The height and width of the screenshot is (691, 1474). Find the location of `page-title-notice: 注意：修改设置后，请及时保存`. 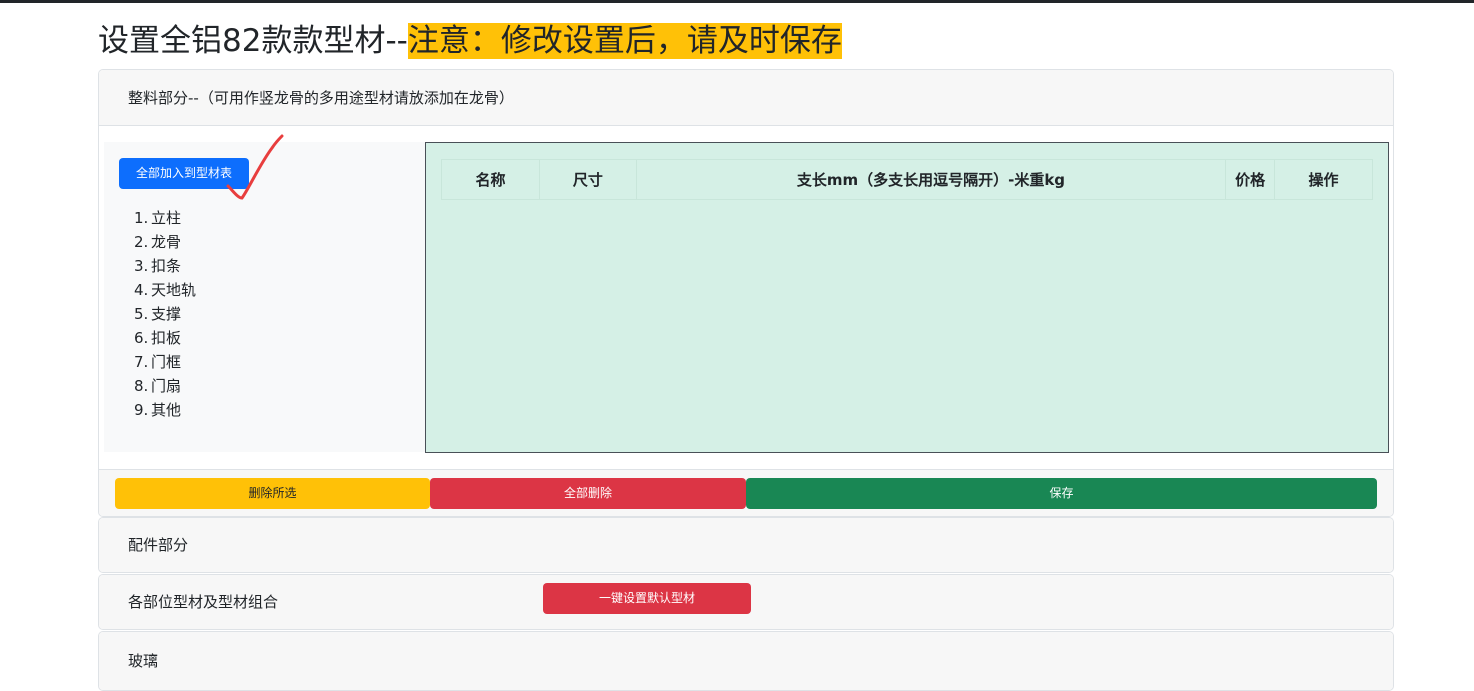

page-title-notice: 注意：修改设置后，请及时保存 is located at coordinates (624, 41).